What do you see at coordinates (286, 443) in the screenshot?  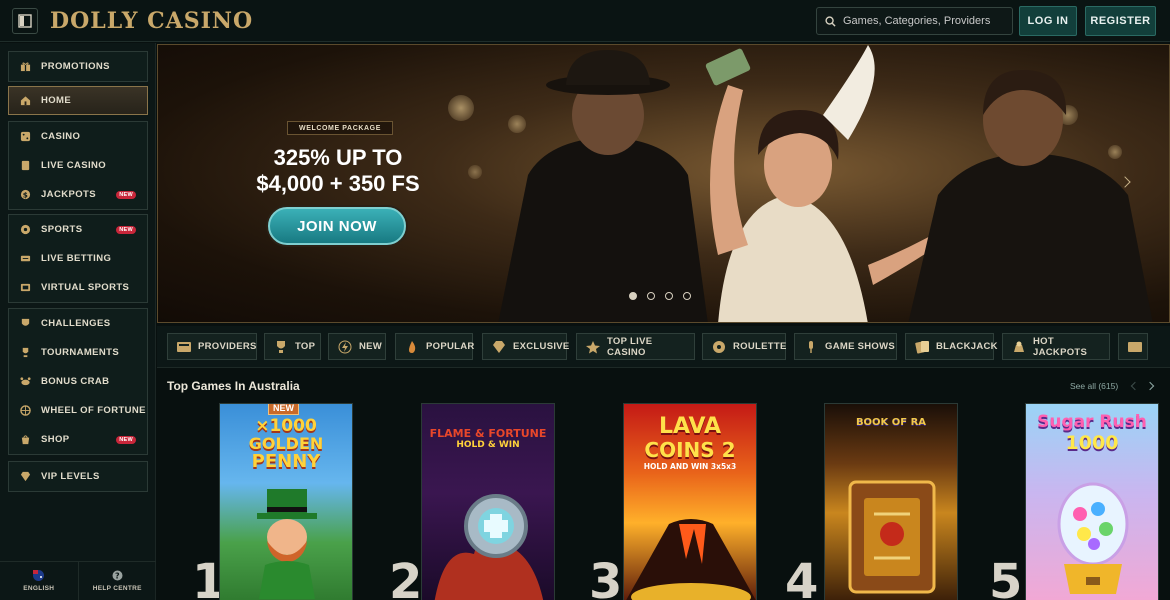 I see `game-title: GOLDEN` at bounding box center [286, 443].